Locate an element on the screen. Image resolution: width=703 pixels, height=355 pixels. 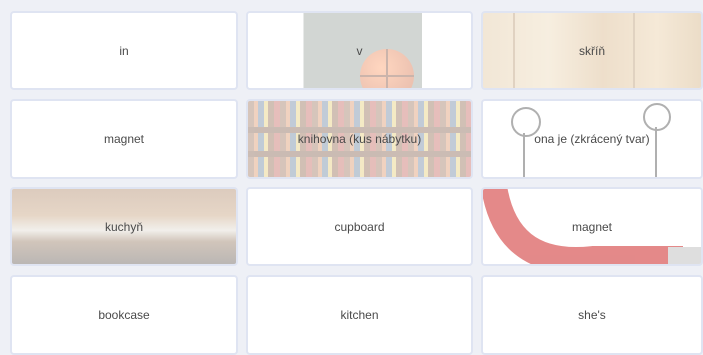
card-cupboard: cupboard is located at coordinates (359, 226).